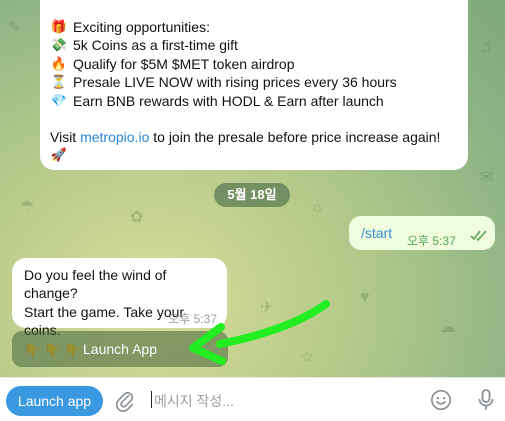  Describe the element at coordinates (441, 400) in the screenshot. I see `emoji-icon` at that location.